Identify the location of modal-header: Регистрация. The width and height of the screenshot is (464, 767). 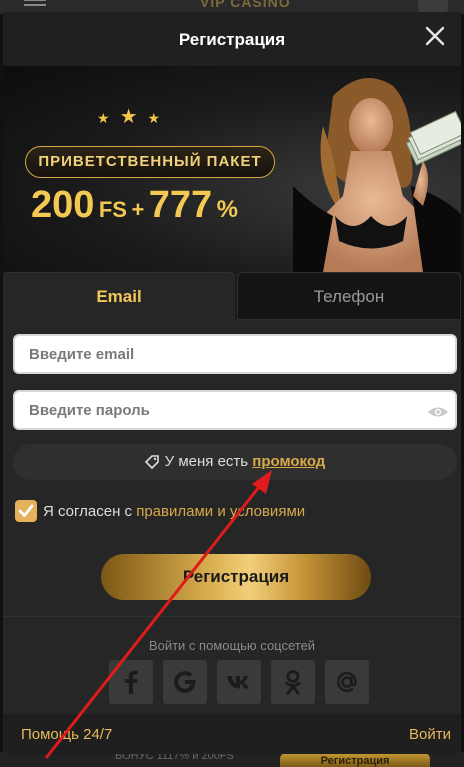
(232, 39).